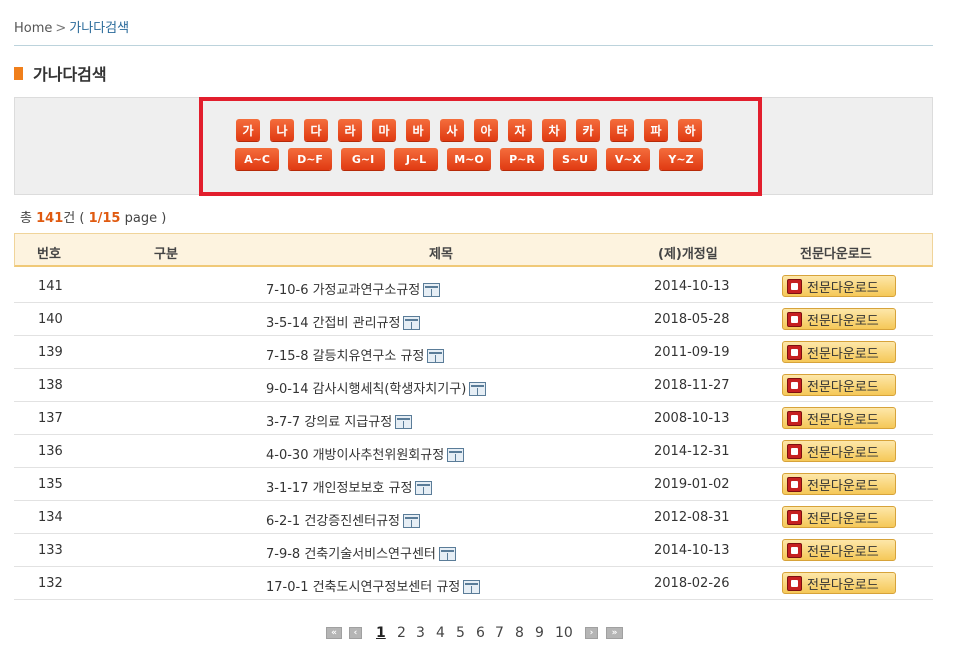 The width and height of the screenshot is (964, 669). What do you see at coordinates (692, 352) in the screenshot?
I see `row-date: 2011-09-19` at bounding box center [692, 352].